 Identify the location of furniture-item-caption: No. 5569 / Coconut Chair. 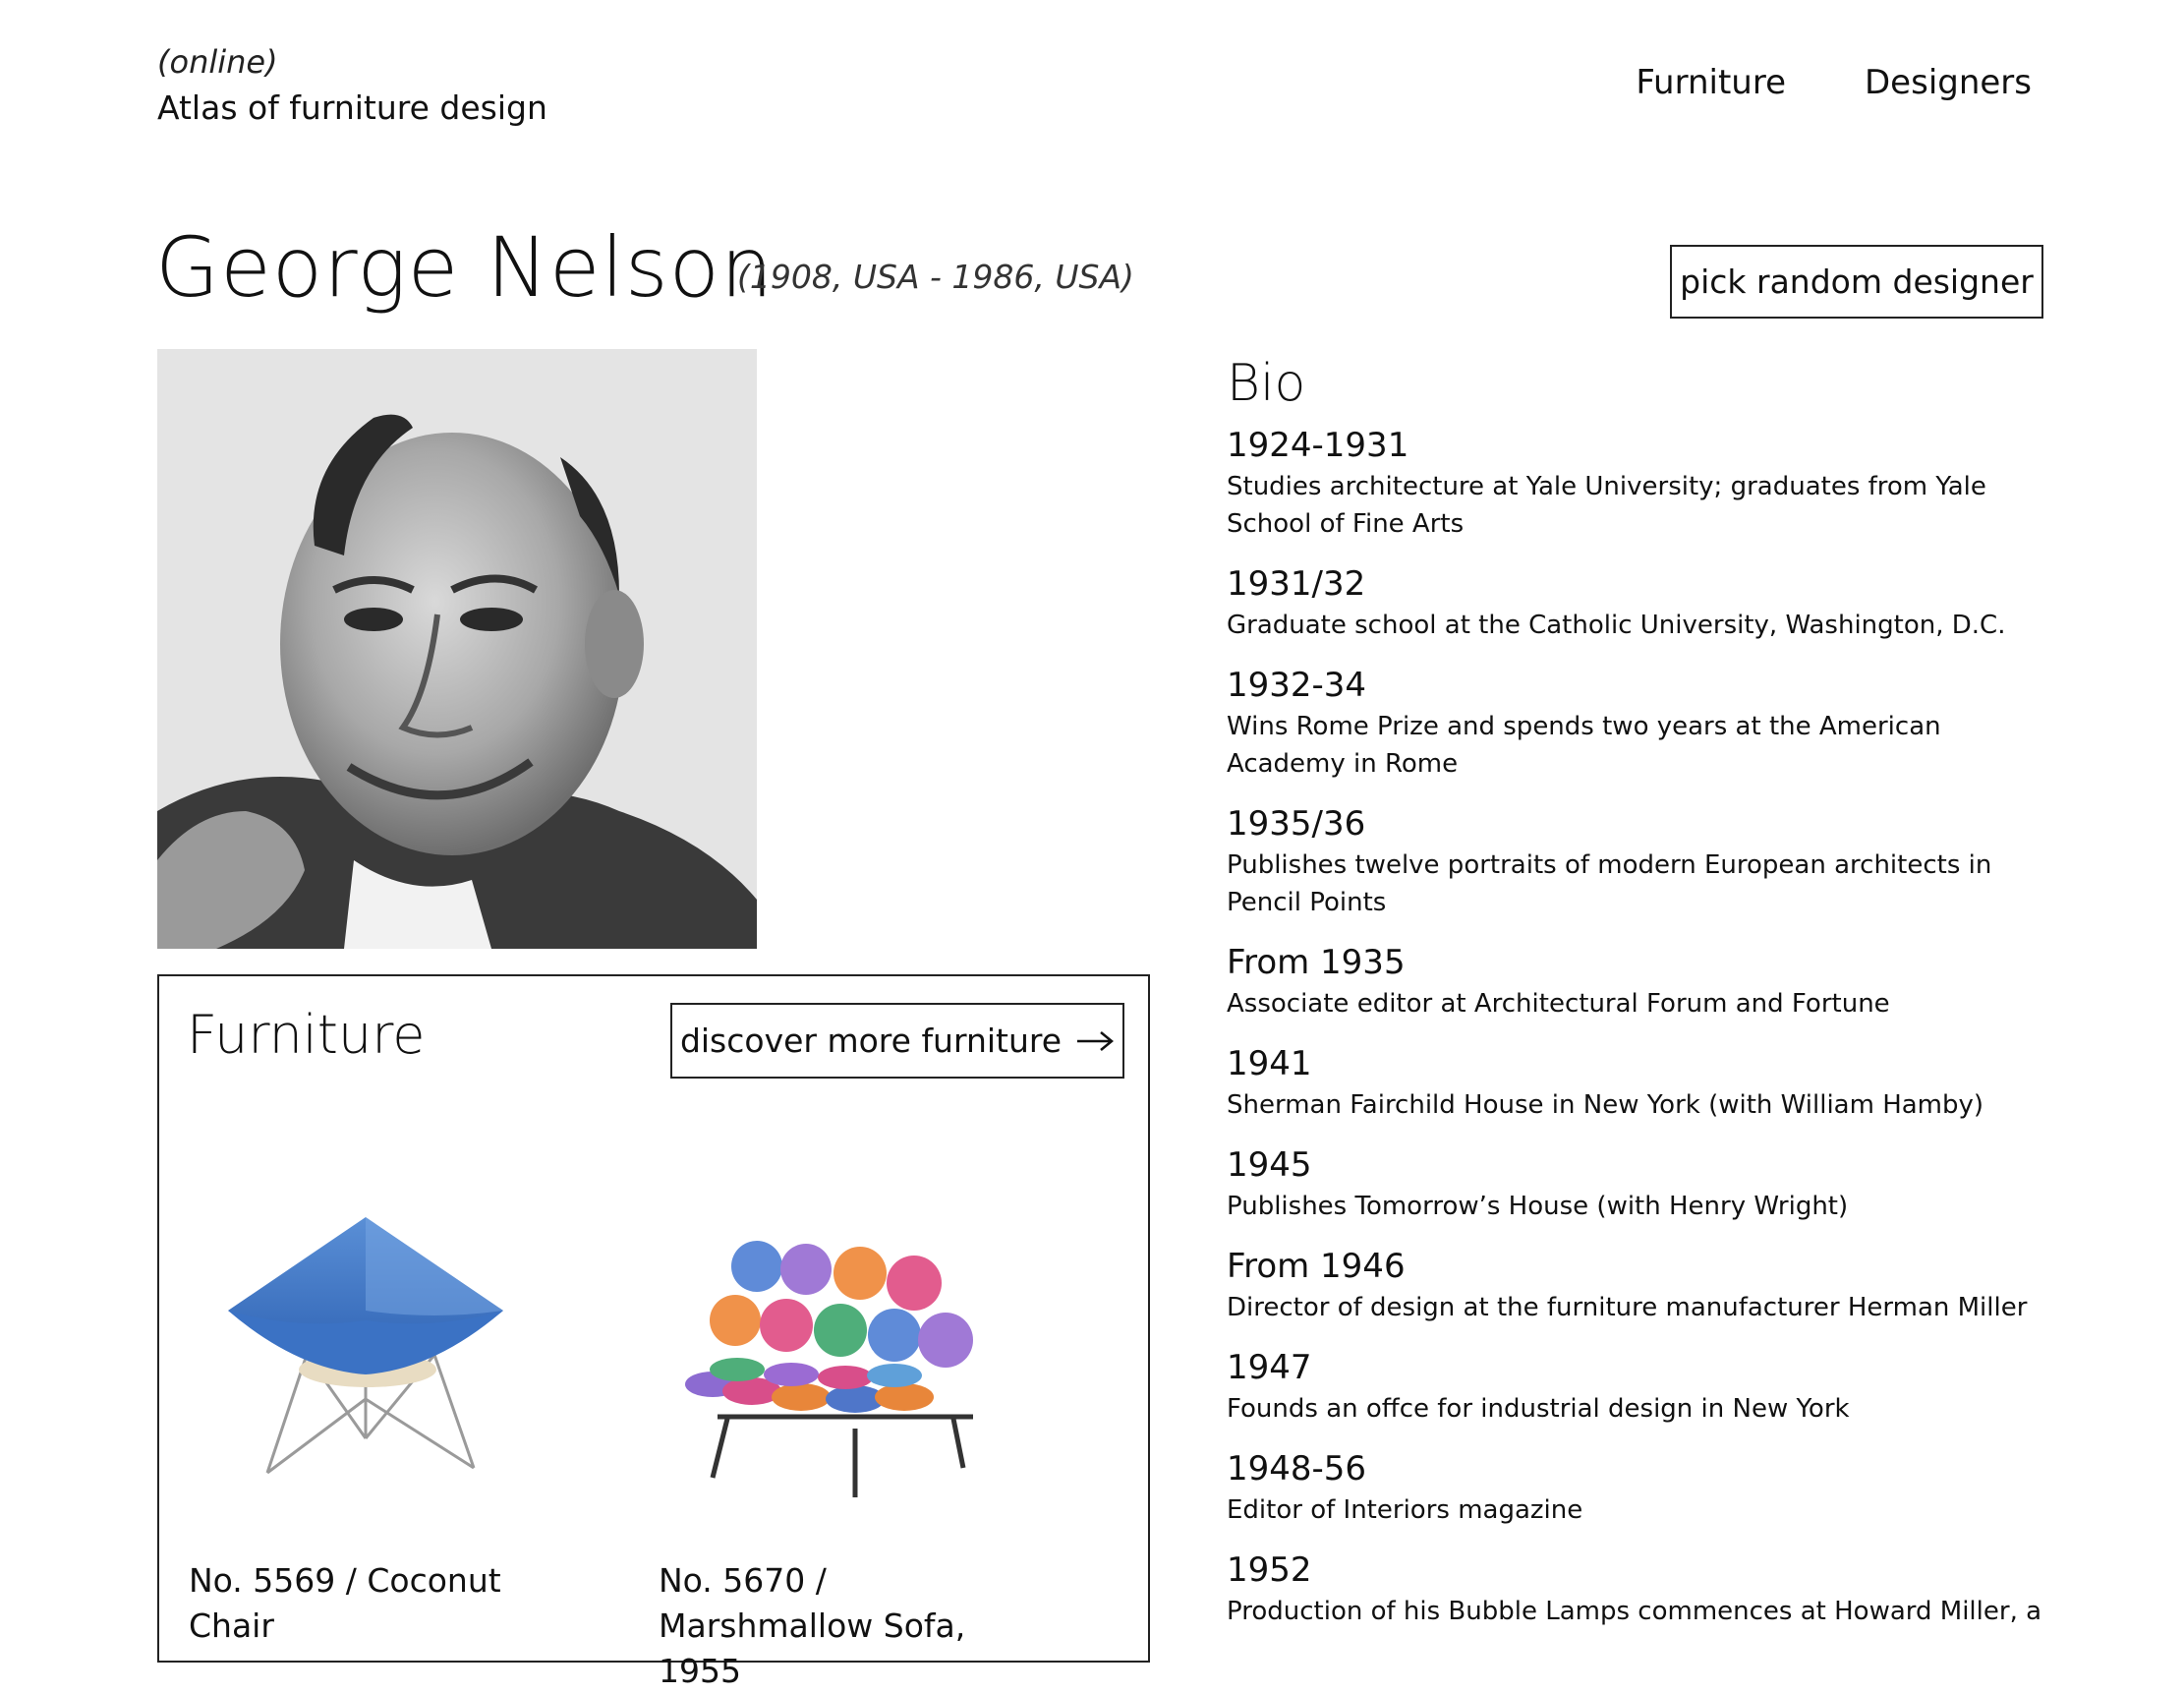
(345, 1603).